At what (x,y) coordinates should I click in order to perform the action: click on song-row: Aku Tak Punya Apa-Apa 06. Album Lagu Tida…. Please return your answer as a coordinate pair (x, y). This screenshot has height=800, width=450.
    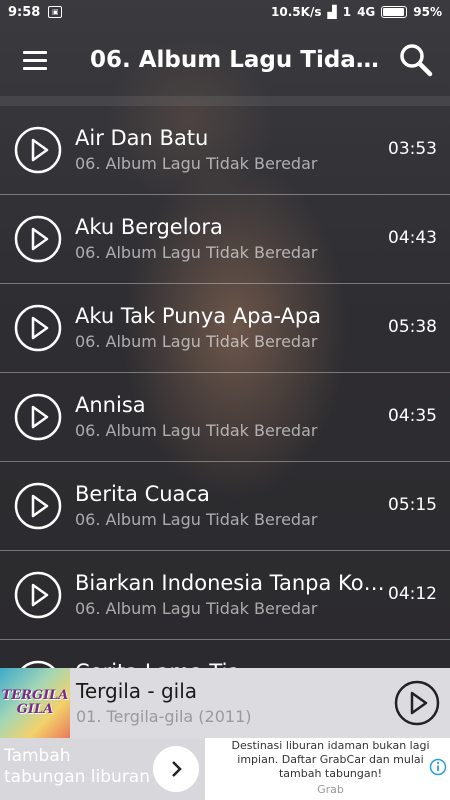
    Looking at the image, I should click on (225, 328).